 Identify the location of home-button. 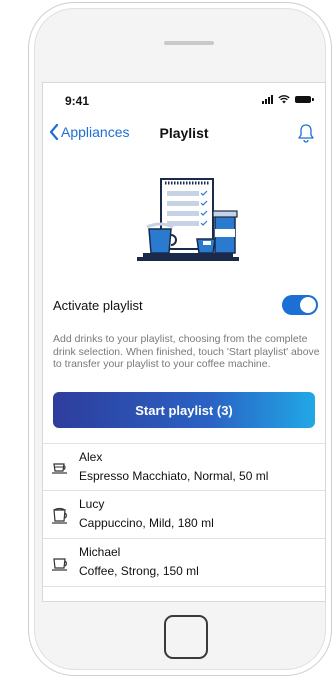
(186, 637).